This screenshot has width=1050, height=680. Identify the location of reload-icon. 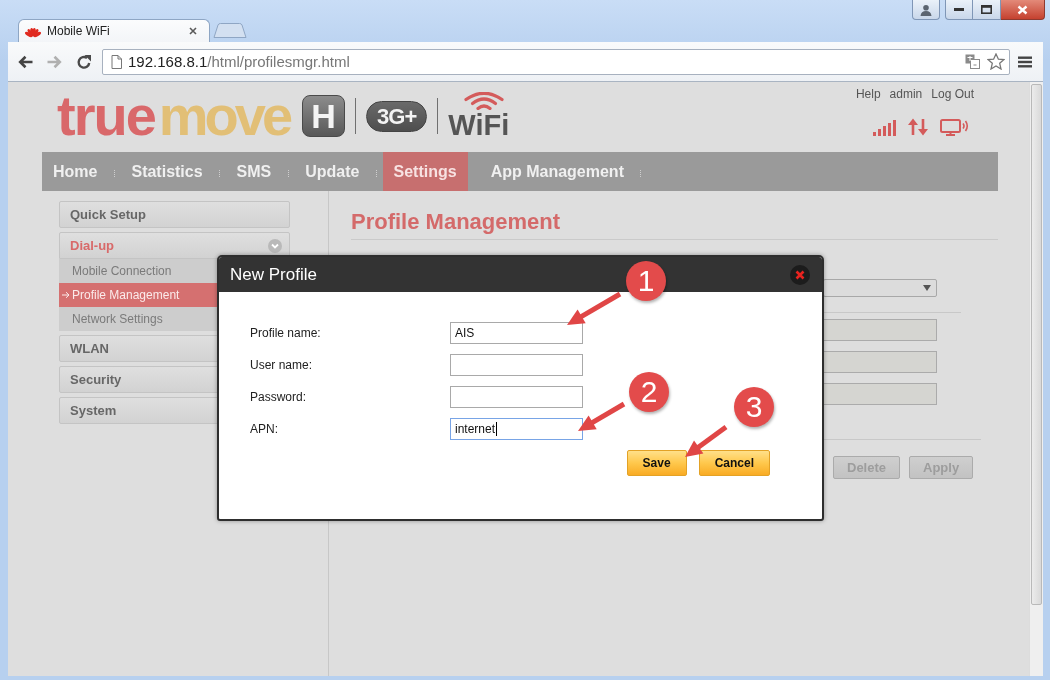
(84, 61).